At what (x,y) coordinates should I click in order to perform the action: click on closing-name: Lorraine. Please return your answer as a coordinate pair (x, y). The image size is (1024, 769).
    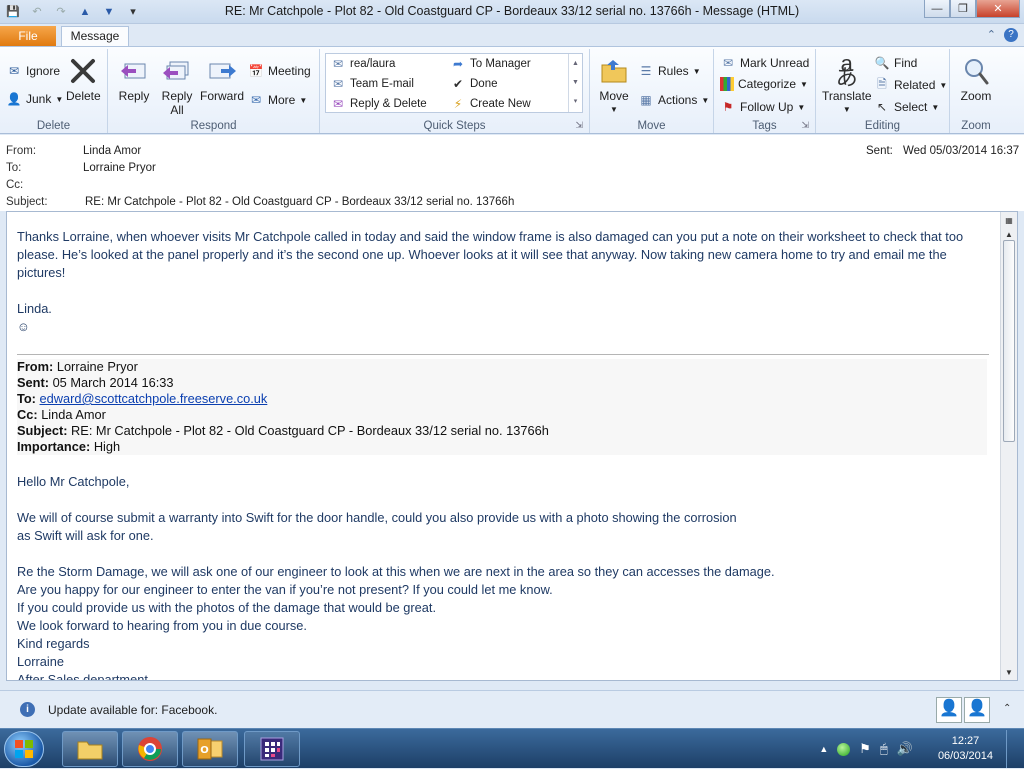
    Looking at the image, I should click on (40, 661).